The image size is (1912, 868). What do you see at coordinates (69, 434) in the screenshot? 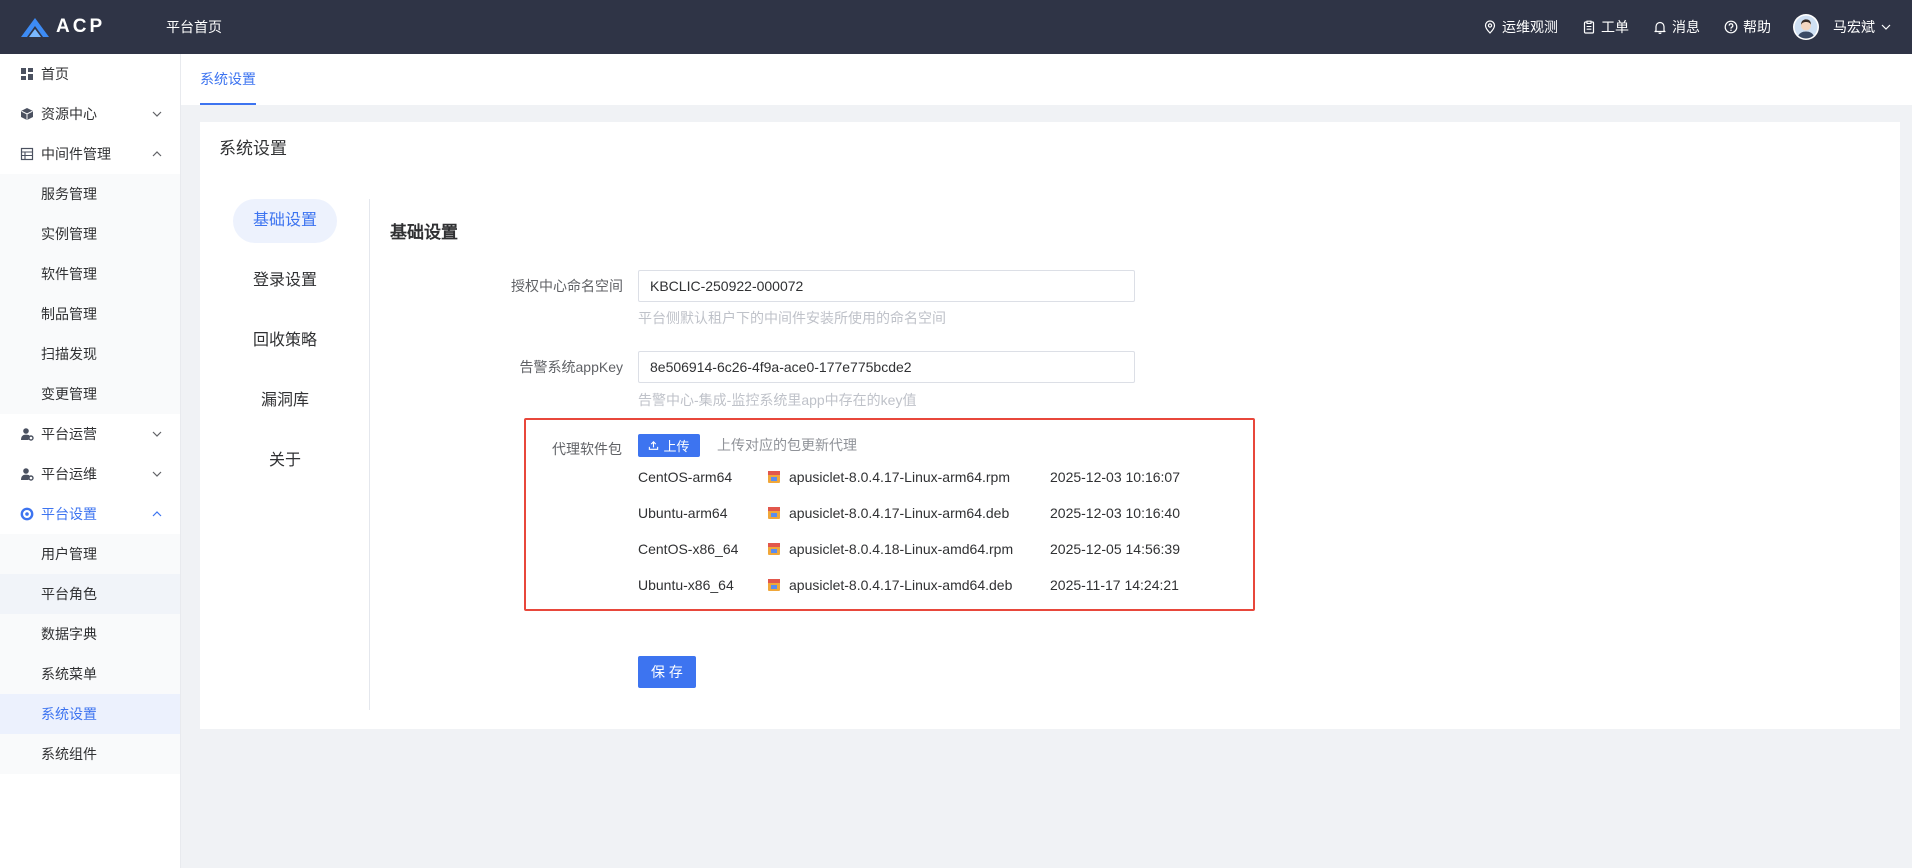
I see `sidebar-item-label: 平台运营` at bounding box center [69, 434].